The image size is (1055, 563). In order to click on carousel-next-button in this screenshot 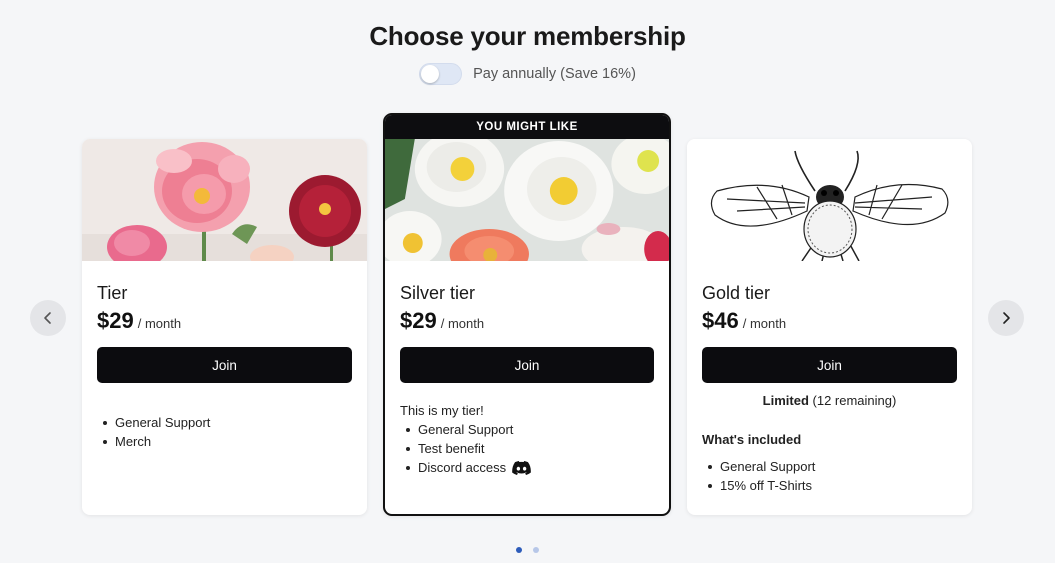, I will do `click(1006, 318)`.